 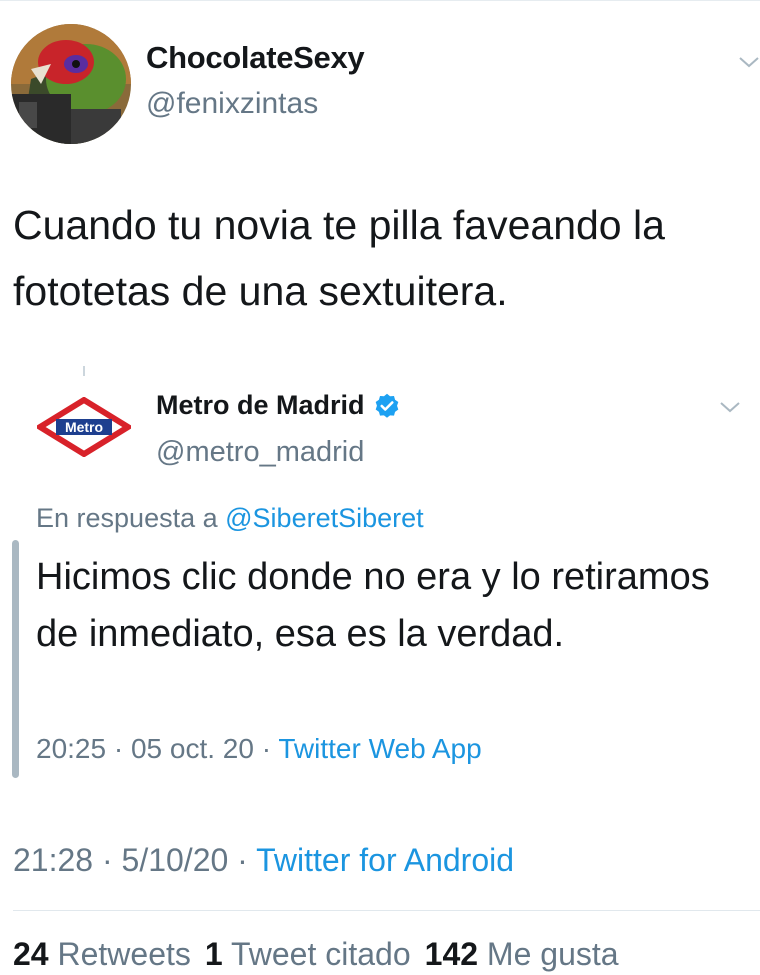 I want to click on handle: @fenixzintas, so click(x=232, y=104).